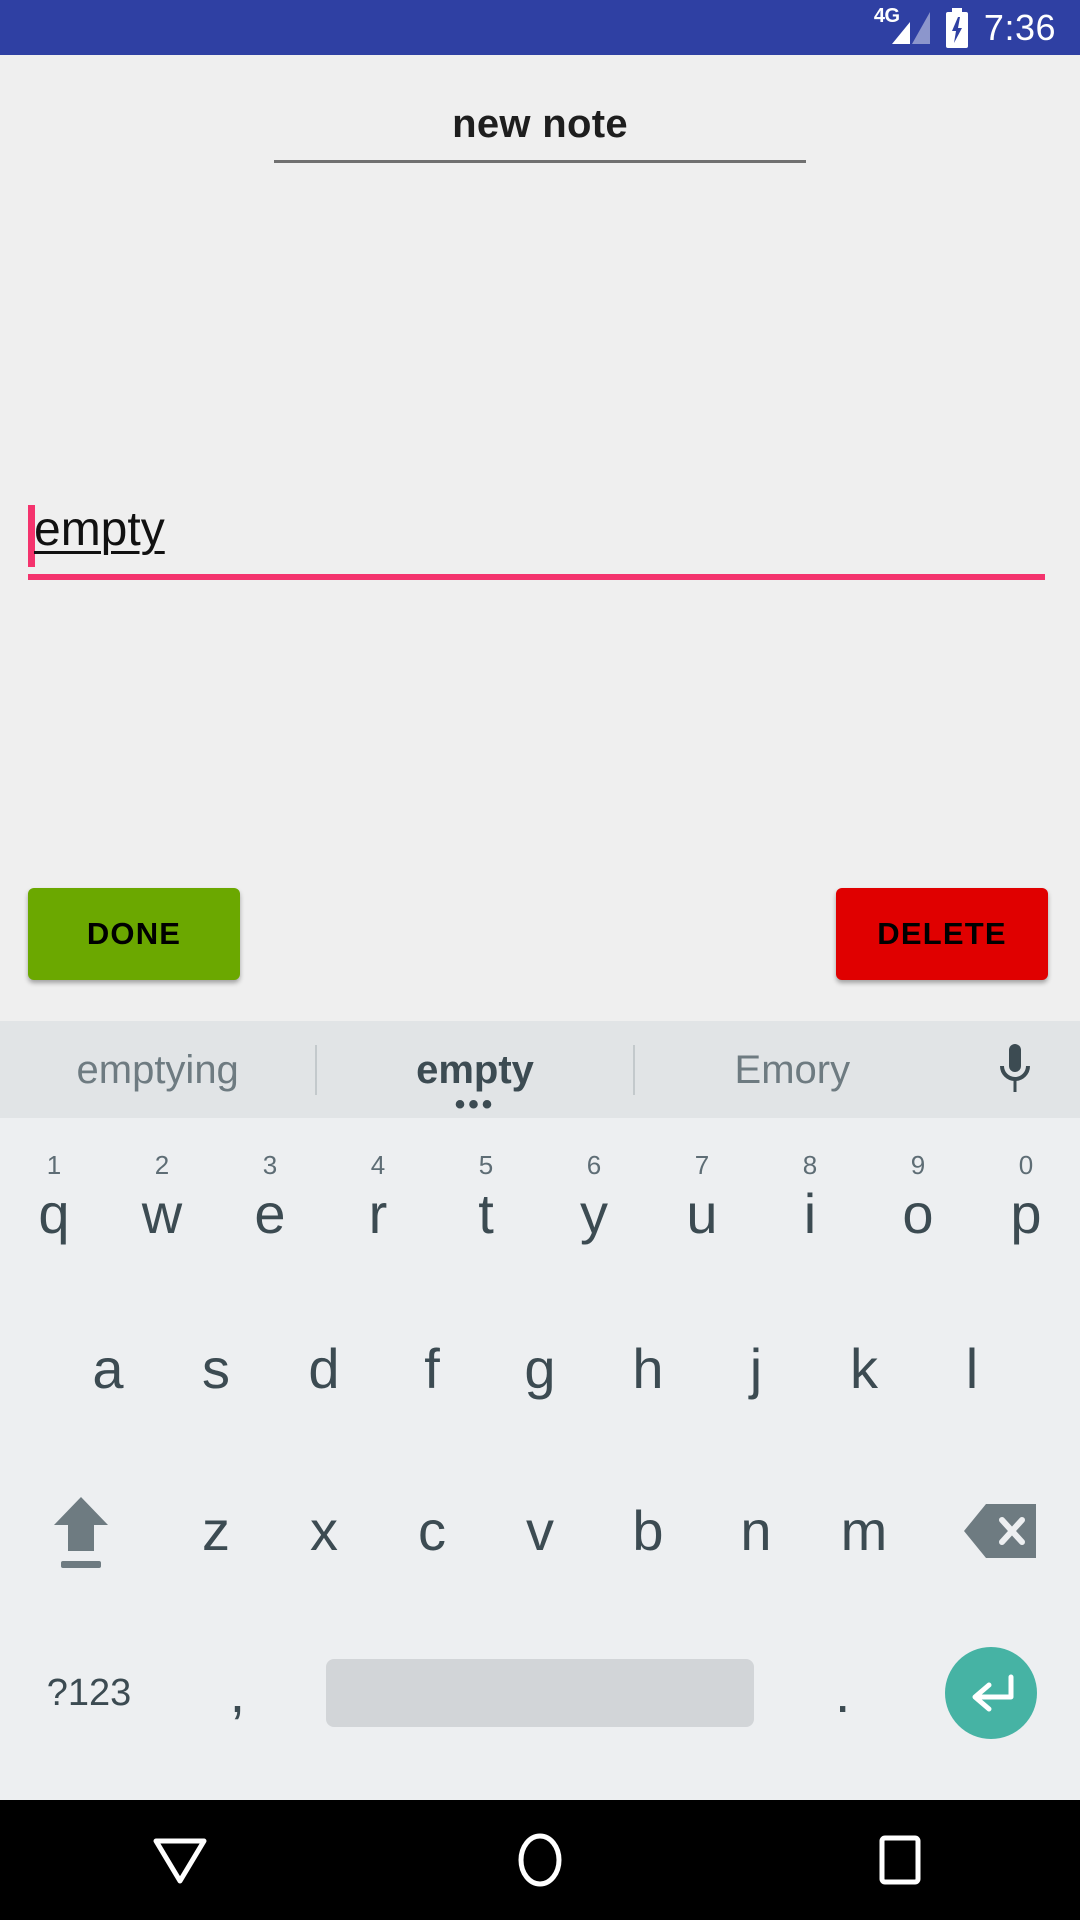 The height and width of the screenshot is (1920, 1080). What do you see at coordinates (486, 1213) in the screenshot?
I see `key-letter: t` at bounding box center [486, 1213].